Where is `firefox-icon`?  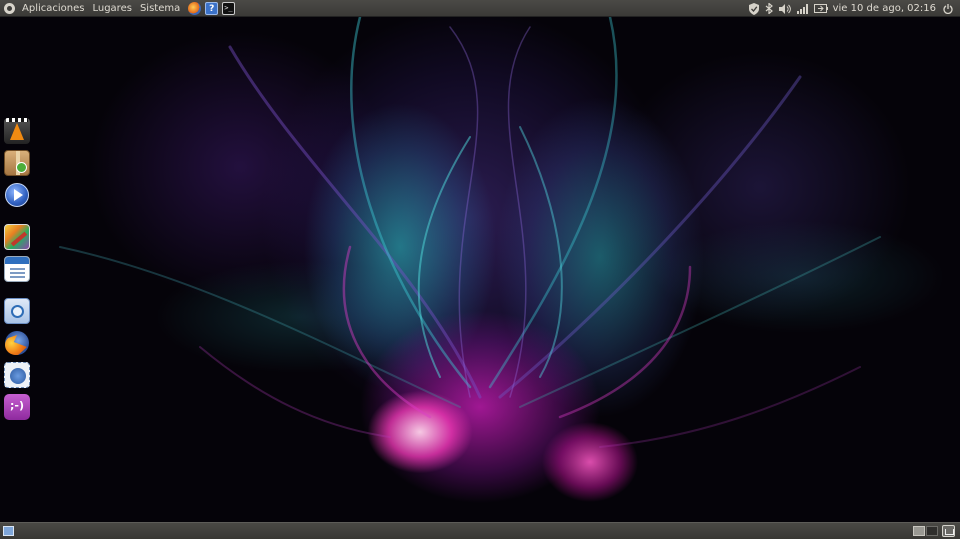
firefox-icon is located at coordinates (17, 343).